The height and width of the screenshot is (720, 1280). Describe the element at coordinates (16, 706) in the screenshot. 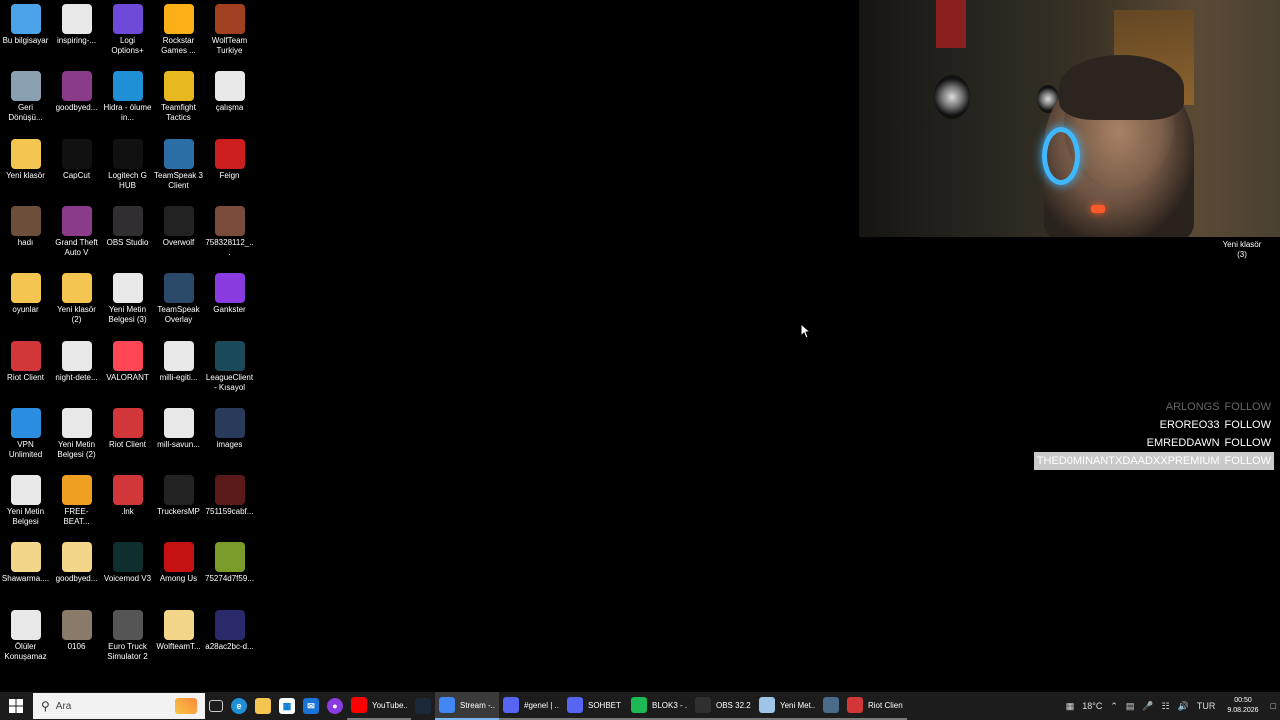

I see `start-button` at that location.